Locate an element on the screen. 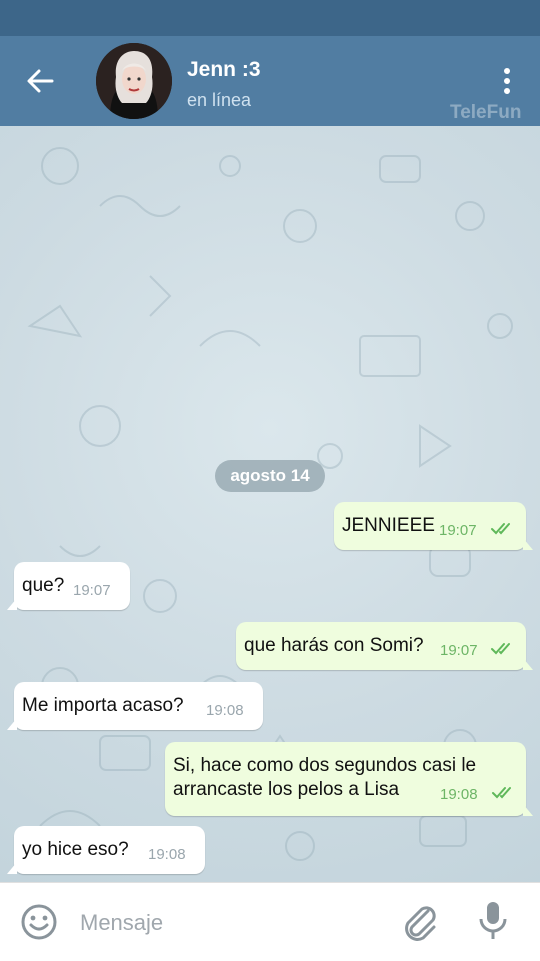  more-options-button is located at coordinates (507, 81).